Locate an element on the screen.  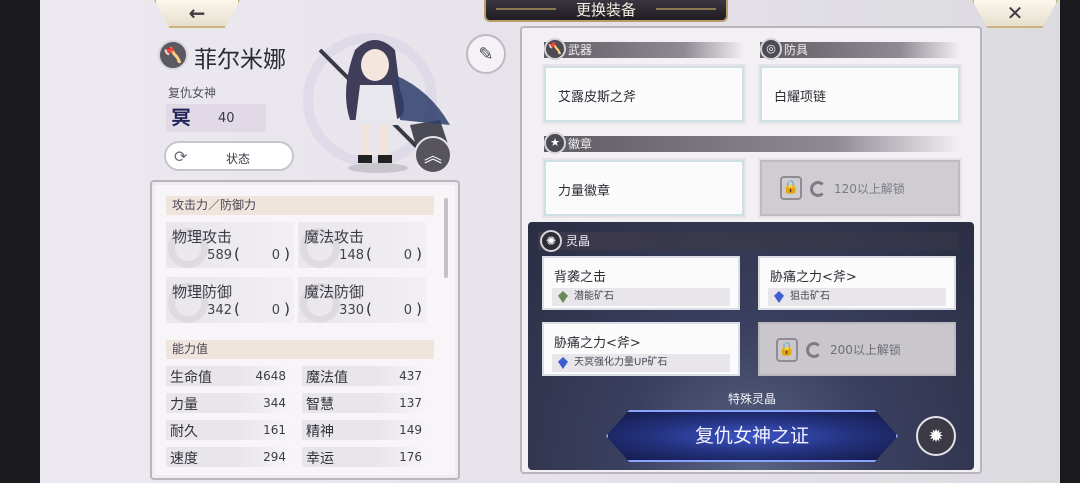
stat-name: 物理防御 is located at coordinates (202, 292).